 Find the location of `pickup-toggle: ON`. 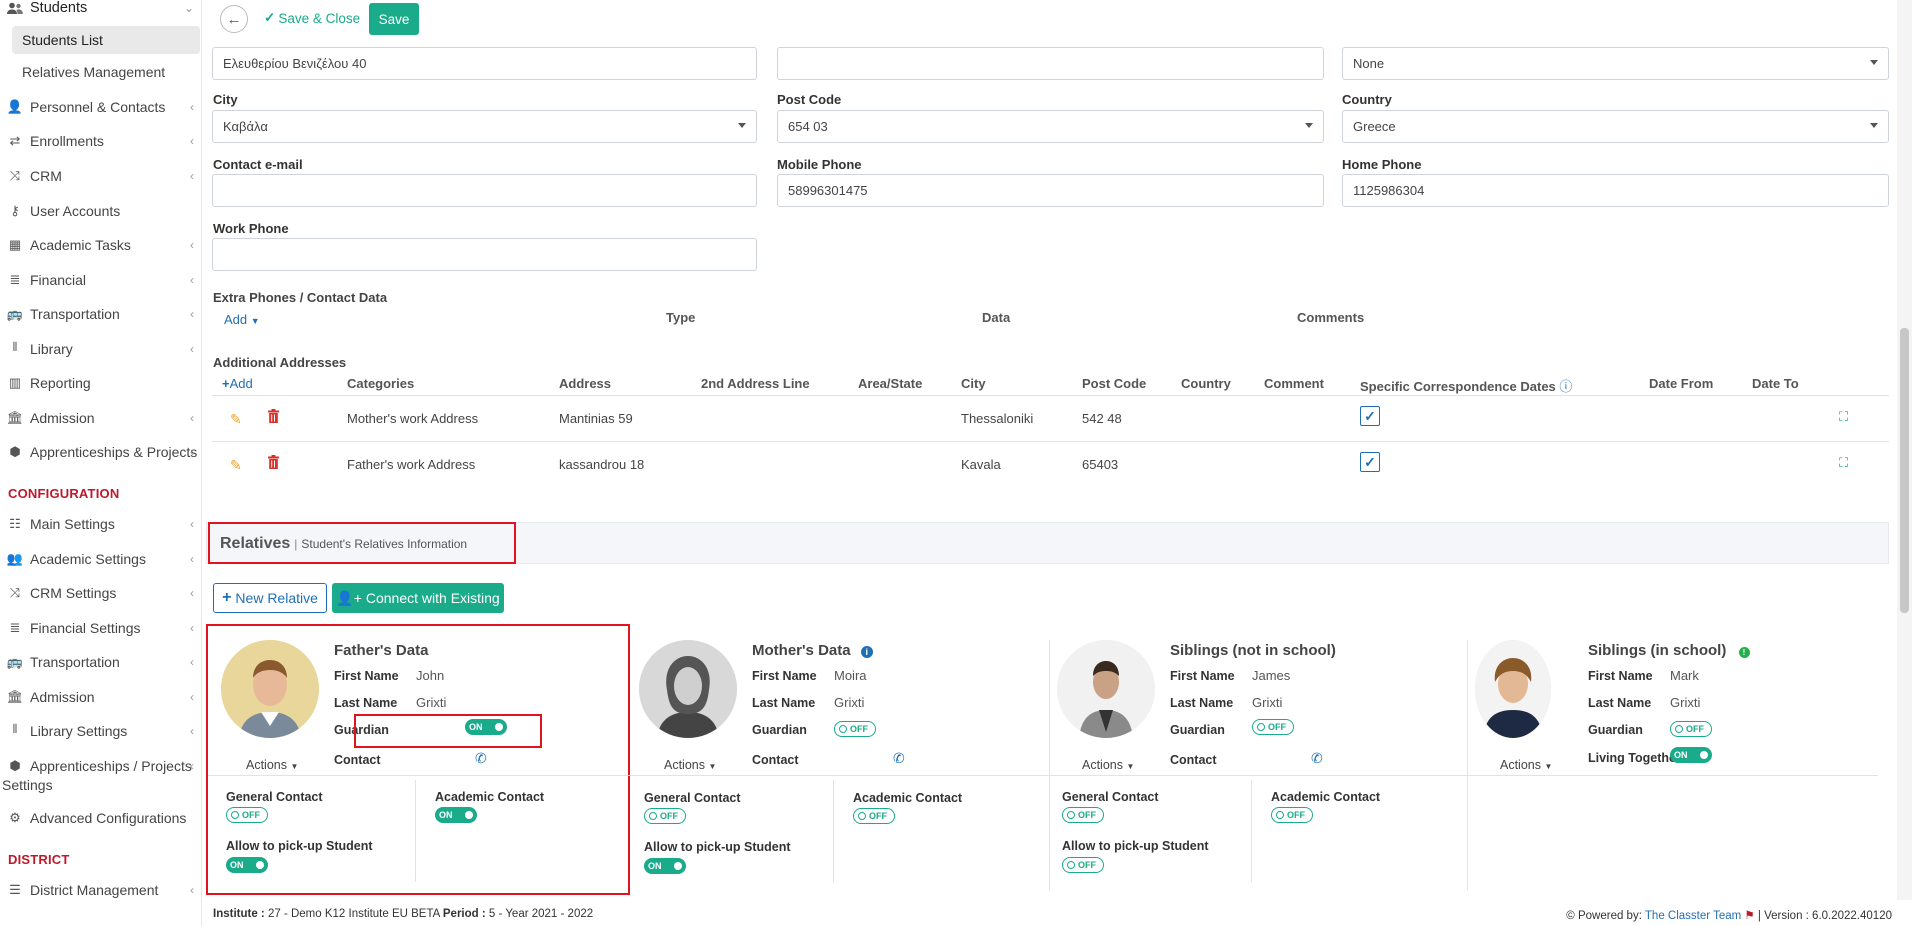

pickup-toggle: ON is located at coordinates (665, 866).